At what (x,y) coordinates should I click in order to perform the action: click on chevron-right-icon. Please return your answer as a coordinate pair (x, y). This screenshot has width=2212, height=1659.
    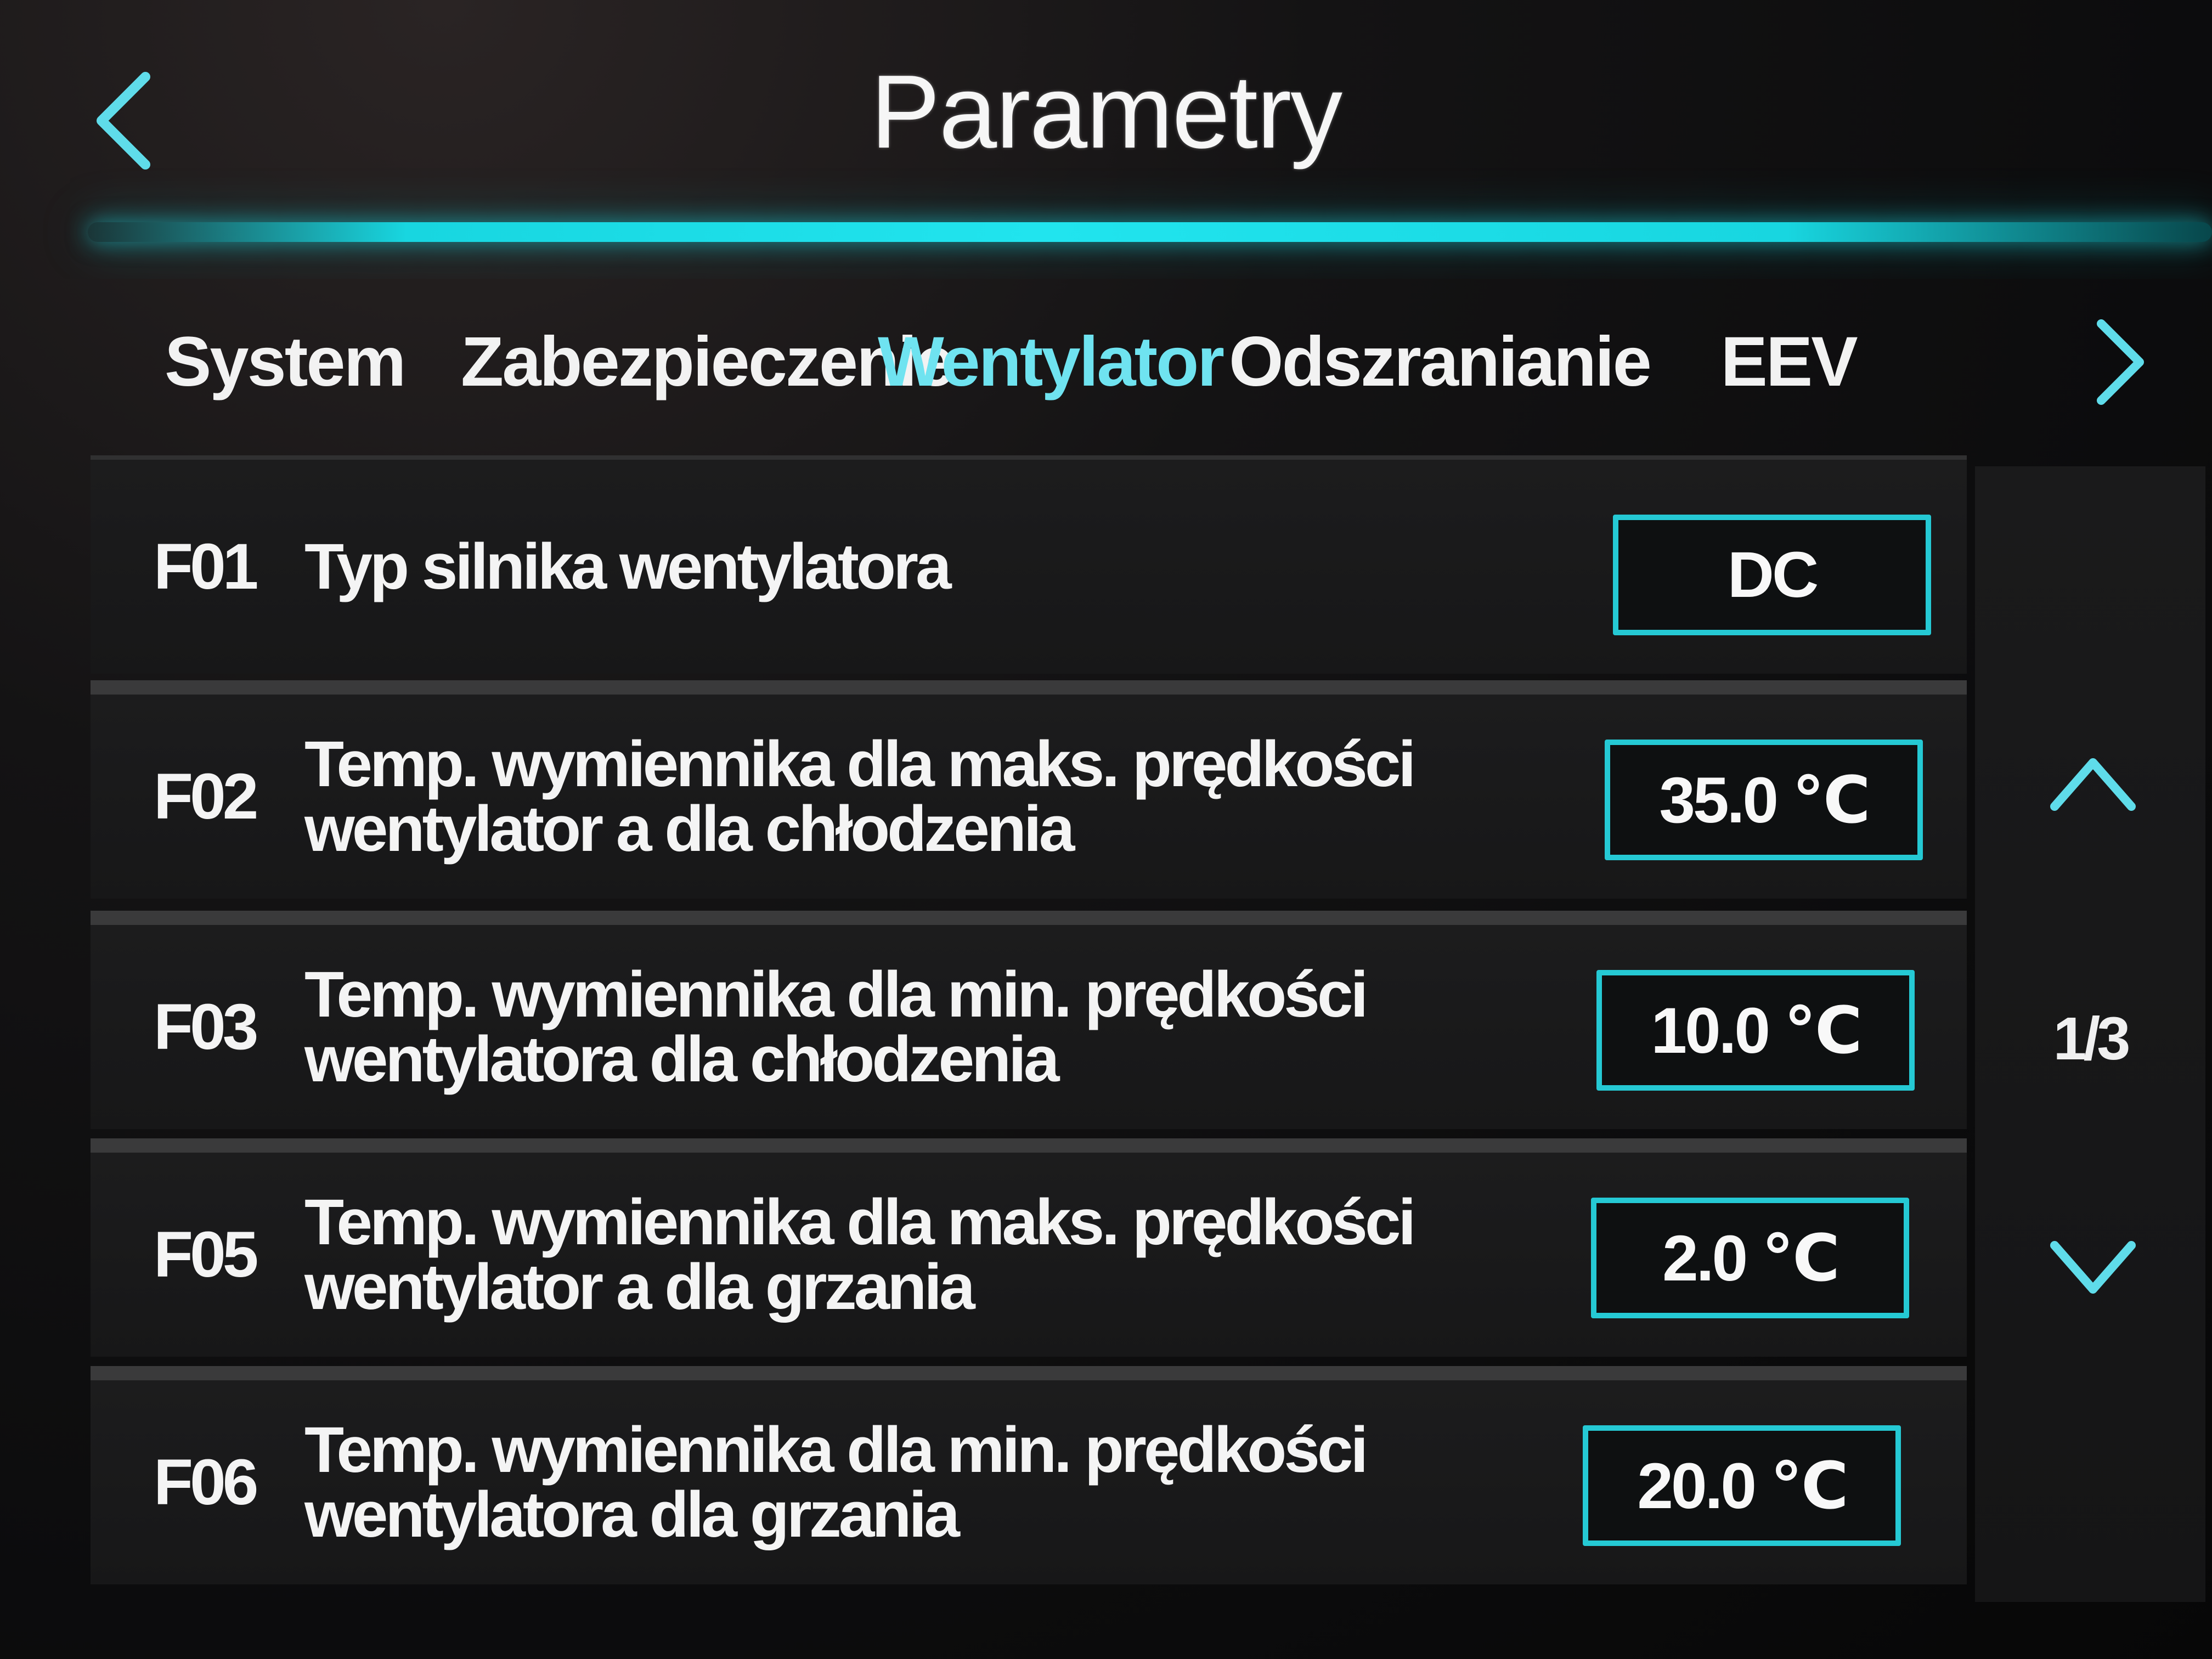
    Looking at the image, I should click on (2120, 362).